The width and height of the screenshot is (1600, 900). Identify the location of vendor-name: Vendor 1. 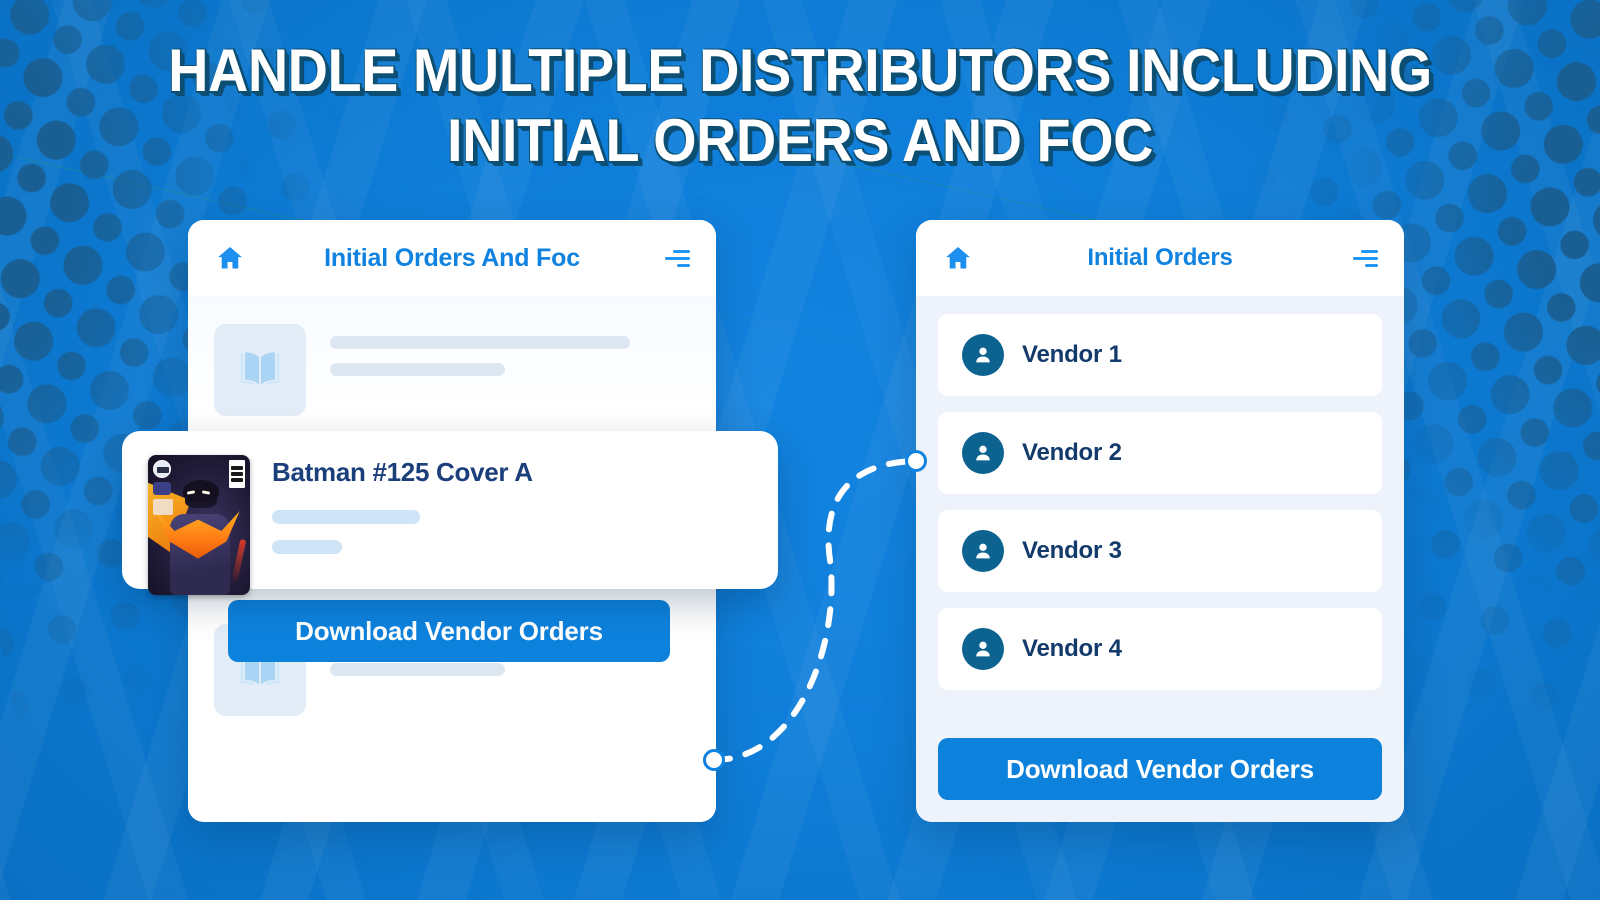
(1072, 354).